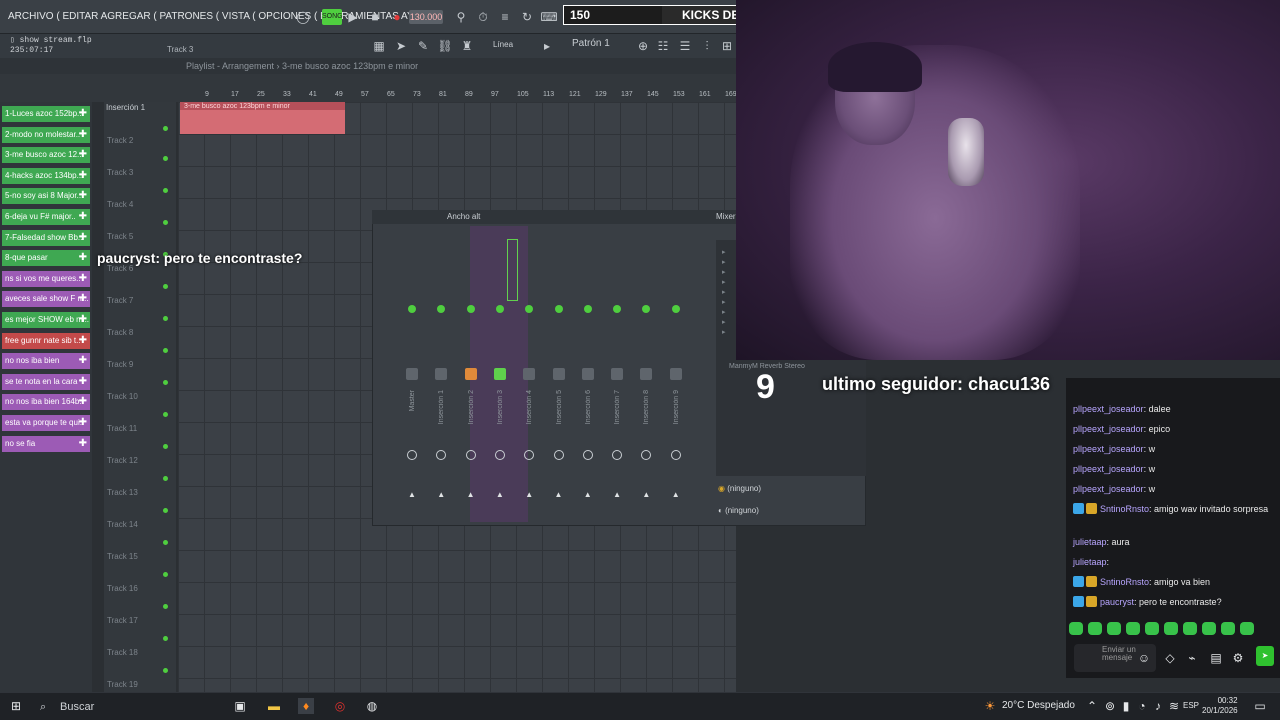 The height and width of the screenshot is (720, 1280). I want to click on pattern-item: no nos iba bien 164b.. ✚, so click(46, 402).